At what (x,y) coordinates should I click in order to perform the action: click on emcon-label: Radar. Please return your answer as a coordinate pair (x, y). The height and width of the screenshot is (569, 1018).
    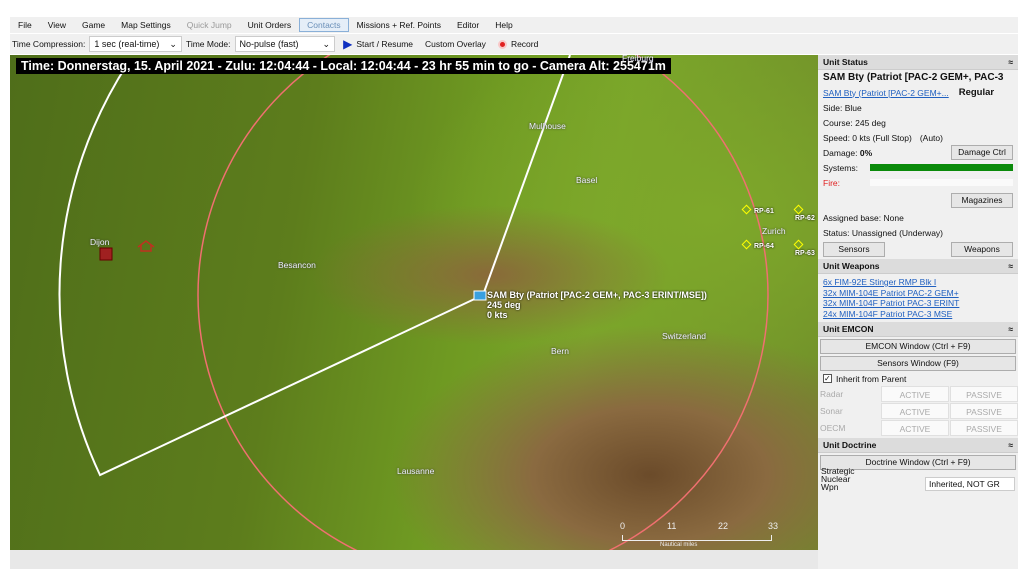
    Looking at the image, I should click on (832, 394).